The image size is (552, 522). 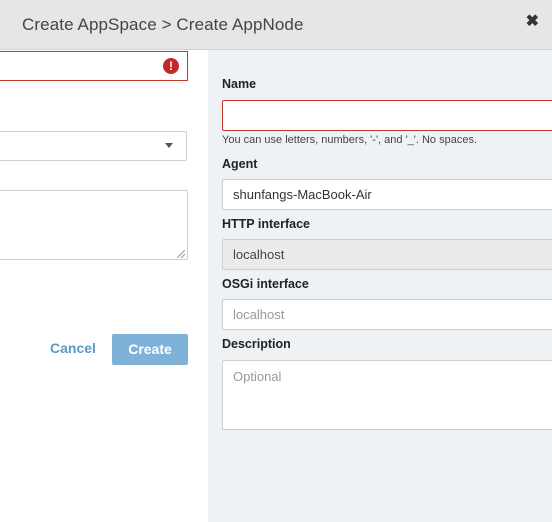 What do you see at coordinates (94, 66) in the screenshot?
I see `appspace-name-input` at bounding box center [94, 66].